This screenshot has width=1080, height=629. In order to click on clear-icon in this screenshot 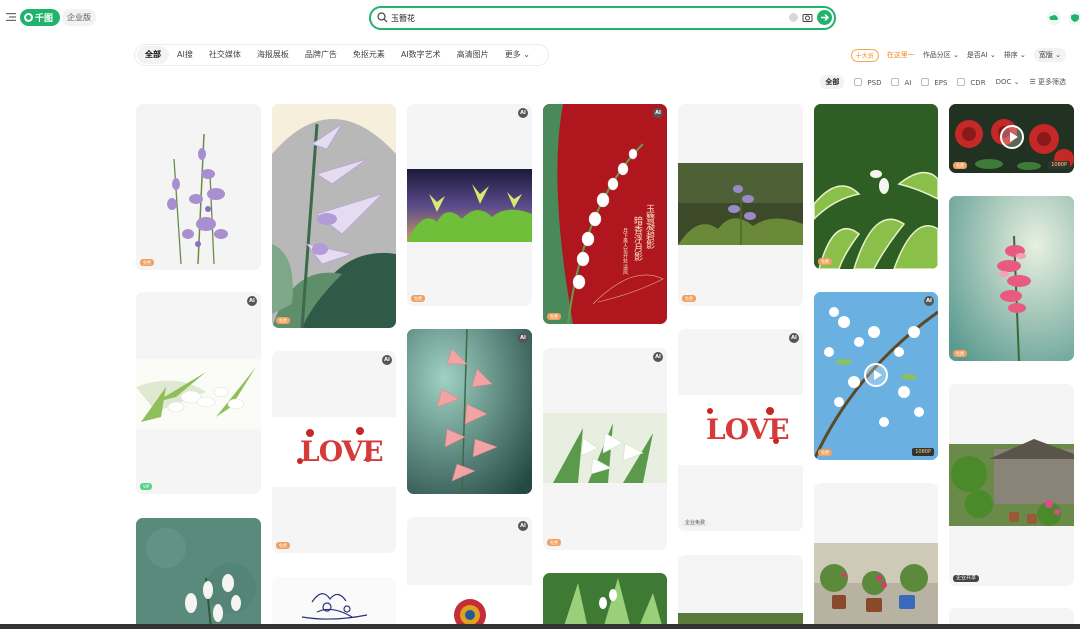, I will do `click(793, 17)`.